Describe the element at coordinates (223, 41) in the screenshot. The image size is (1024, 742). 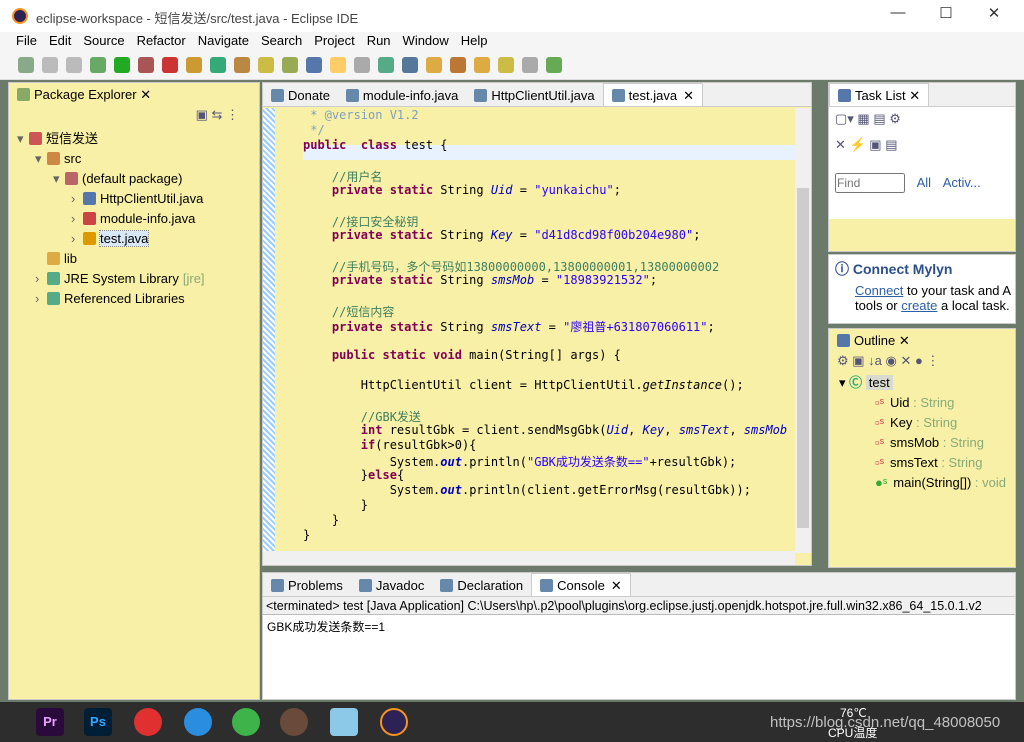
I see `menu-navigate: Navigate` at that location.